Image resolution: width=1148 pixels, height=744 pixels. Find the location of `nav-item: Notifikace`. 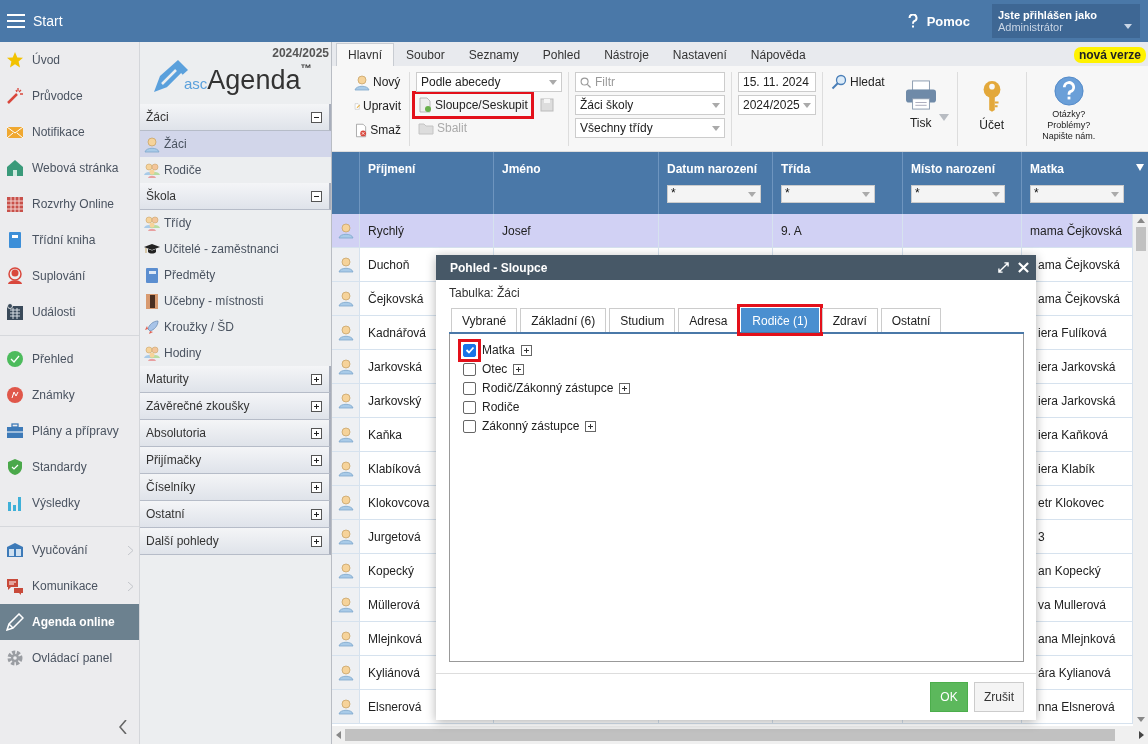

nav-item: Notifikace is located at coordinates (69, 132).